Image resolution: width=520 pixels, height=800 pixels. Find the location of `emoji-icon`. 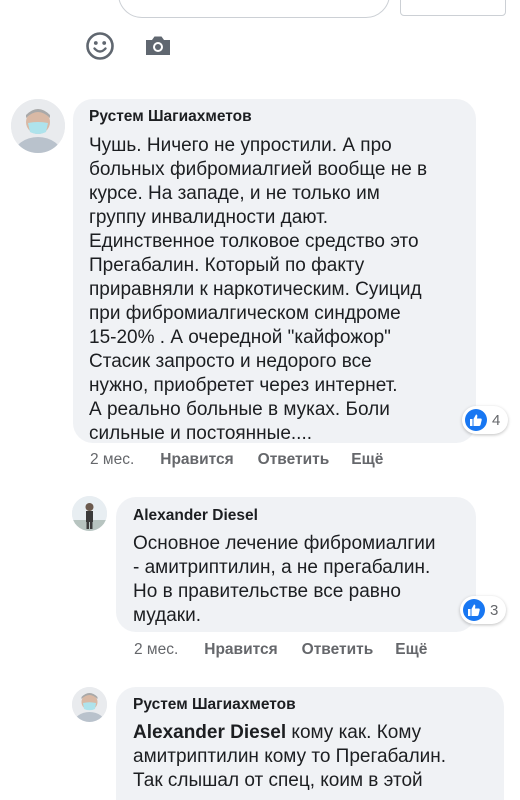

emoji-icon is located at coordinates (100, 46).